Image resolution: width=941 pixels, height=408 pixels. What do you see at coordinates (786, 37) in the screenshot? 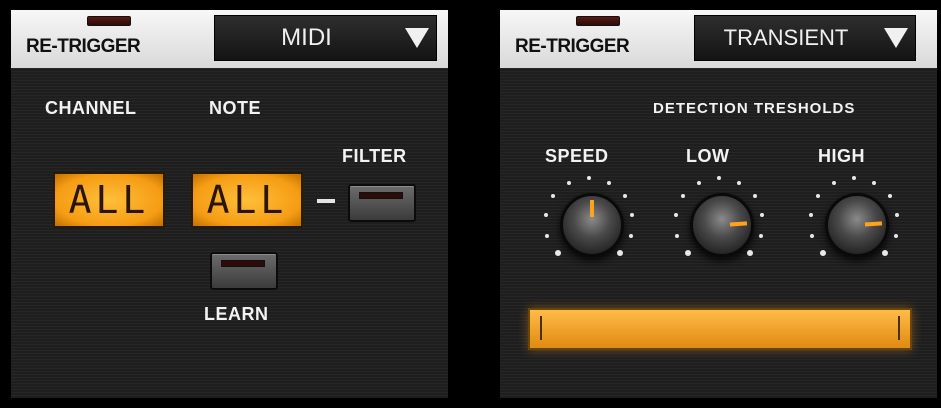
I see `mode-dropdown-value: TRANSIENT` at bounding box center [786, 37].